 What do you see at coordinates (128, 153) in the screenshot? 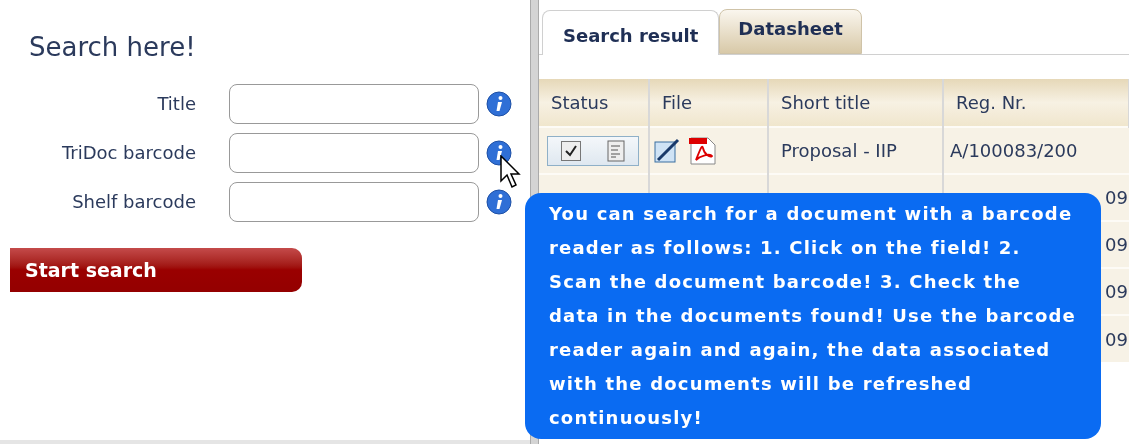
I see `field-label: TriDoc barcode` at bounding box center [128, 153].